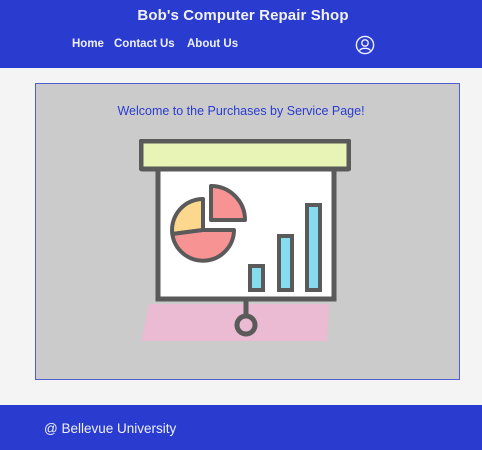 The height and width of the screenshot is (450, 482). I want to click on nav-about-link: About Us, so click(212, 44).